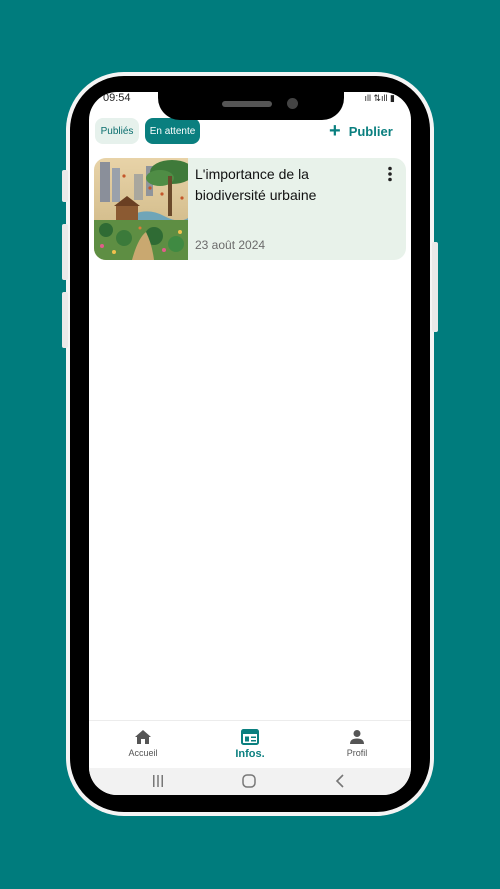 Image resolution: width=500 pixels, height=889 pixels. I want to click on bottom-navigation: Accueil Infos. Profil, so click(250, 743).